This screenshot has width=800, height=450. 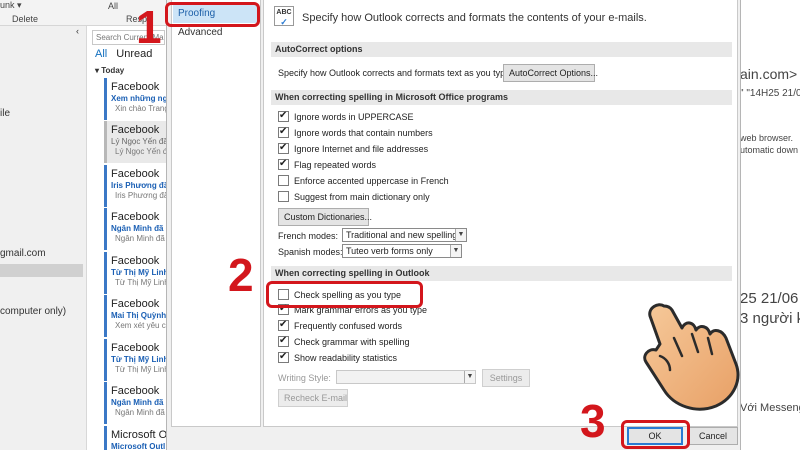 What do you see at coordinates (135, 186) in the screenshot?
I see `list-item: Facebook Iris Phương đã g Iris Phương đã` at bounding box center [135, 186].